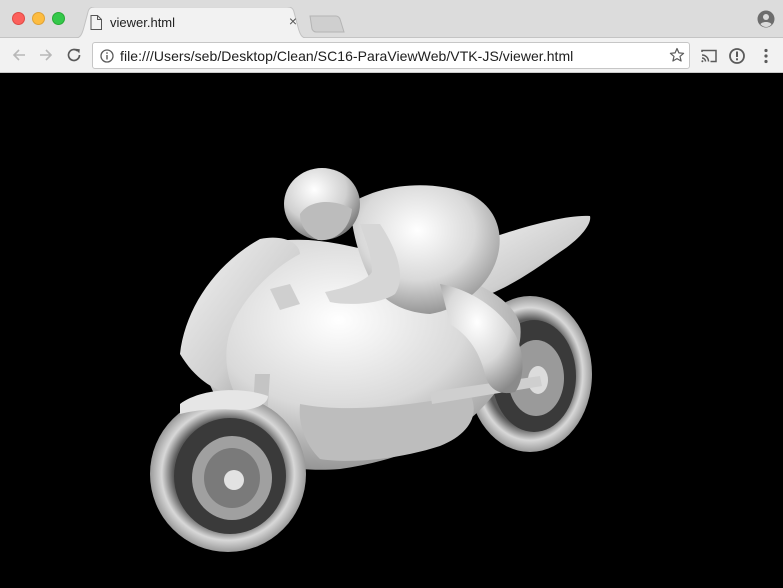  Describe the element at coordinates (766, 56) in the screenshot. I see `kebab-menu-icon` at that location.